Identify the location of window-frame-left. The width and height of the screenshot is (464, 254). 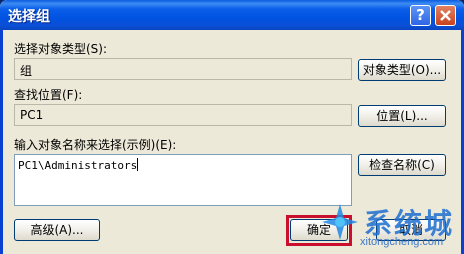
(1, 142).